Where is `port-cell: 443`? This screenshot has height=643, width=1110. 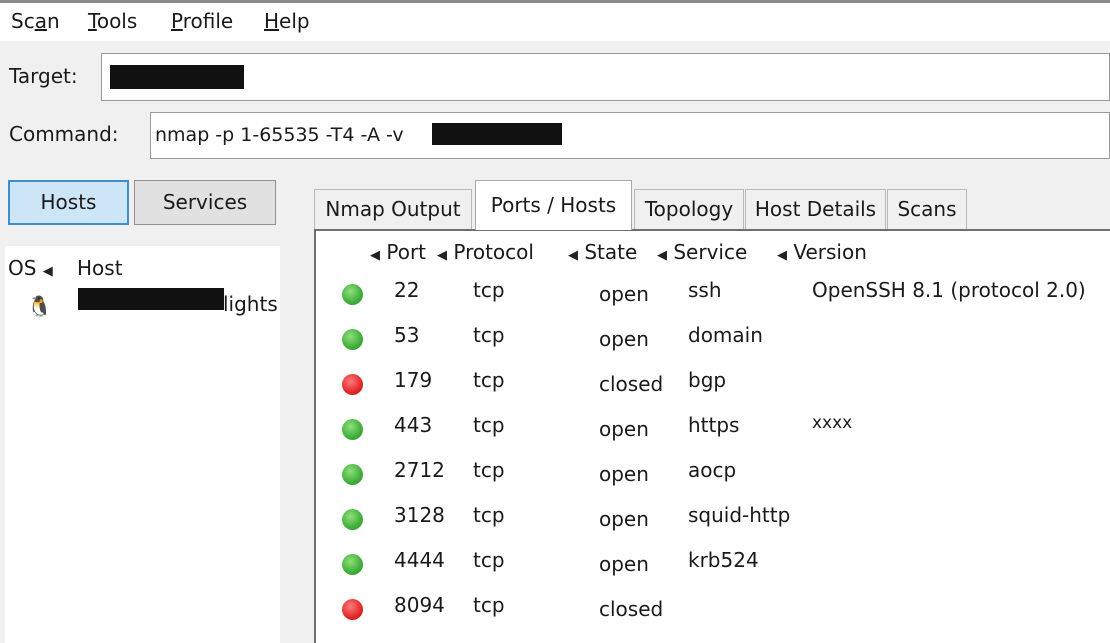 port-cell: 443 is located at coordinates (413, 425).